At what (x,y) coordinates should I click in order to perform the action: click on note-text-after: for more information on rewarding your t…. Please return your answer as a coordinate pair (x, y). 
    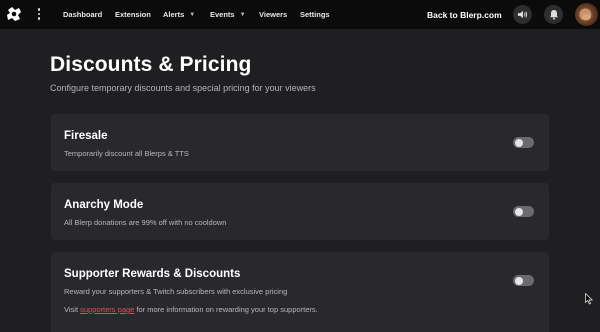
    Looking at the image, I should click on (226, 309).